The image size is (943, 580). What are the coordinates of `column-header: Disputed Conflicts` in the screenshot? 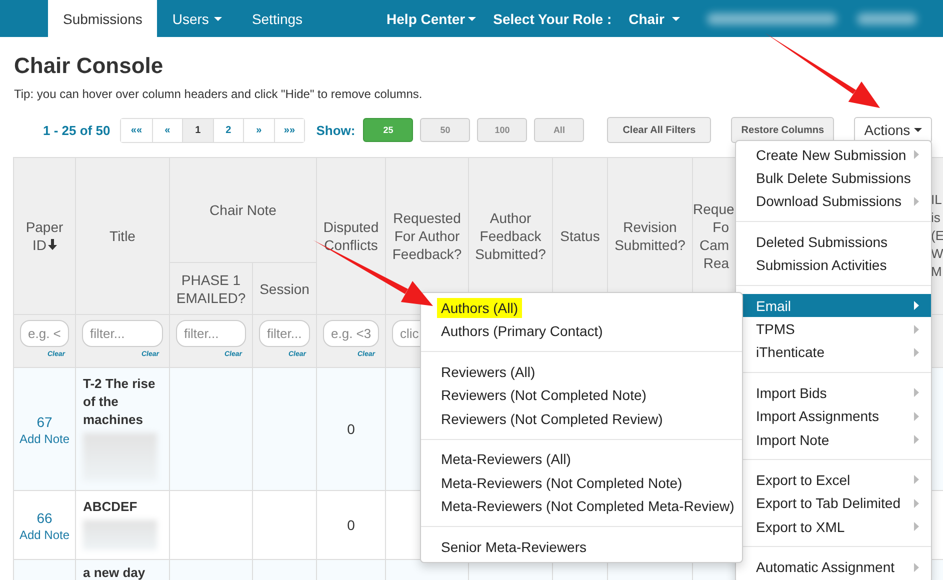 It's located at (351, 236).